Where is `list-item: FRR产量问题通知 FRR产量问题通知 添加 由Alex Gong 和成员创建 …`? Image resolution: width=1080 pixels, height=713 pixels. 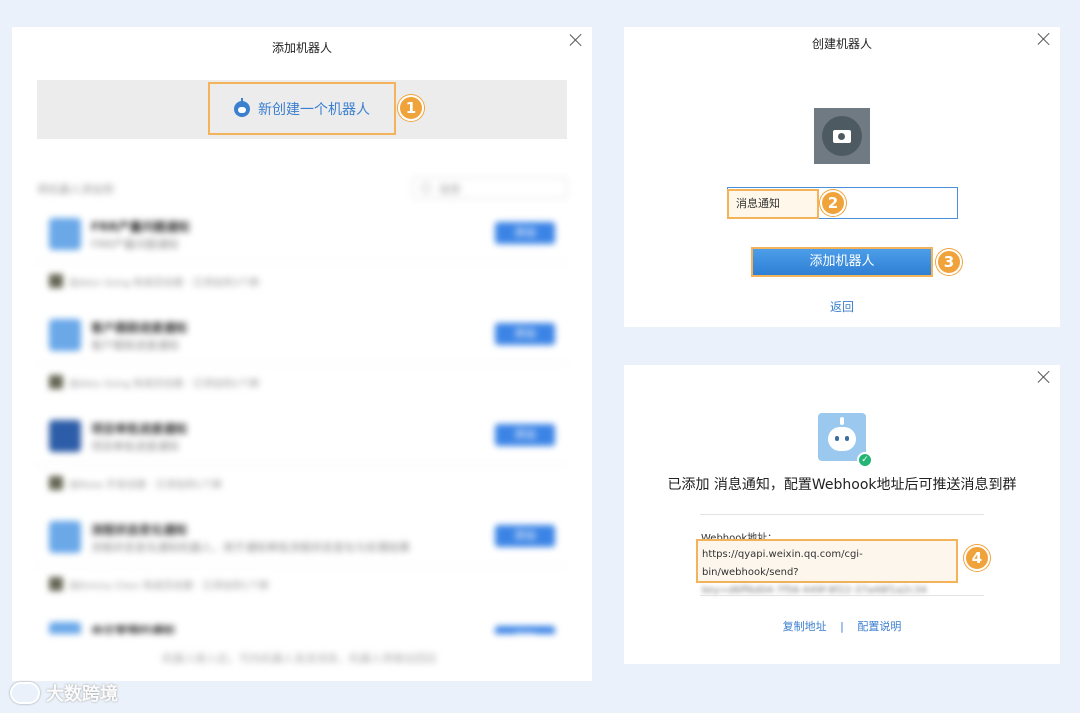
list-item: FRR产量问题通知 FRR产量问题通知 添加 由Alex Gong 和成员创建 … is located at coordinates (302, 258).